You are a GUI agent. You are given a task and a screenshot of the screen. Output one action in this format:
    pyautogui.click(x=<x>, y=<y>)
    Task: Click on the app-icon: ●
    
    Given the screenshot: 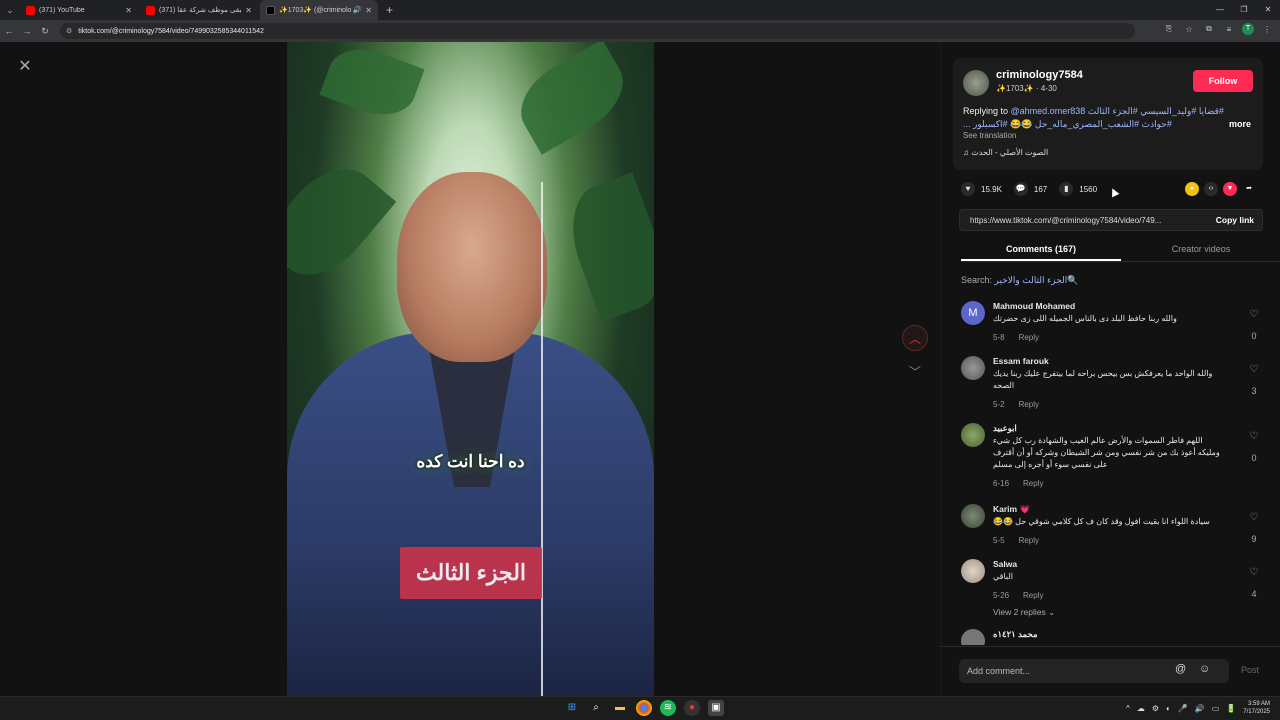 What is the action you would take?
    pyautogui.click(x=692, y=708)
    